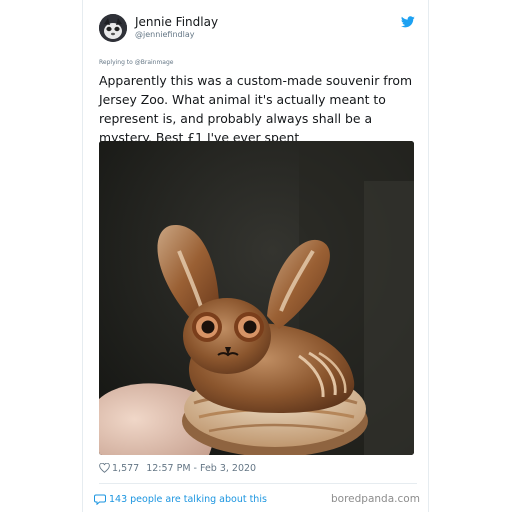  Describe the element at coordinates (258, 483) in the screenshot. I see `divider` at that location.